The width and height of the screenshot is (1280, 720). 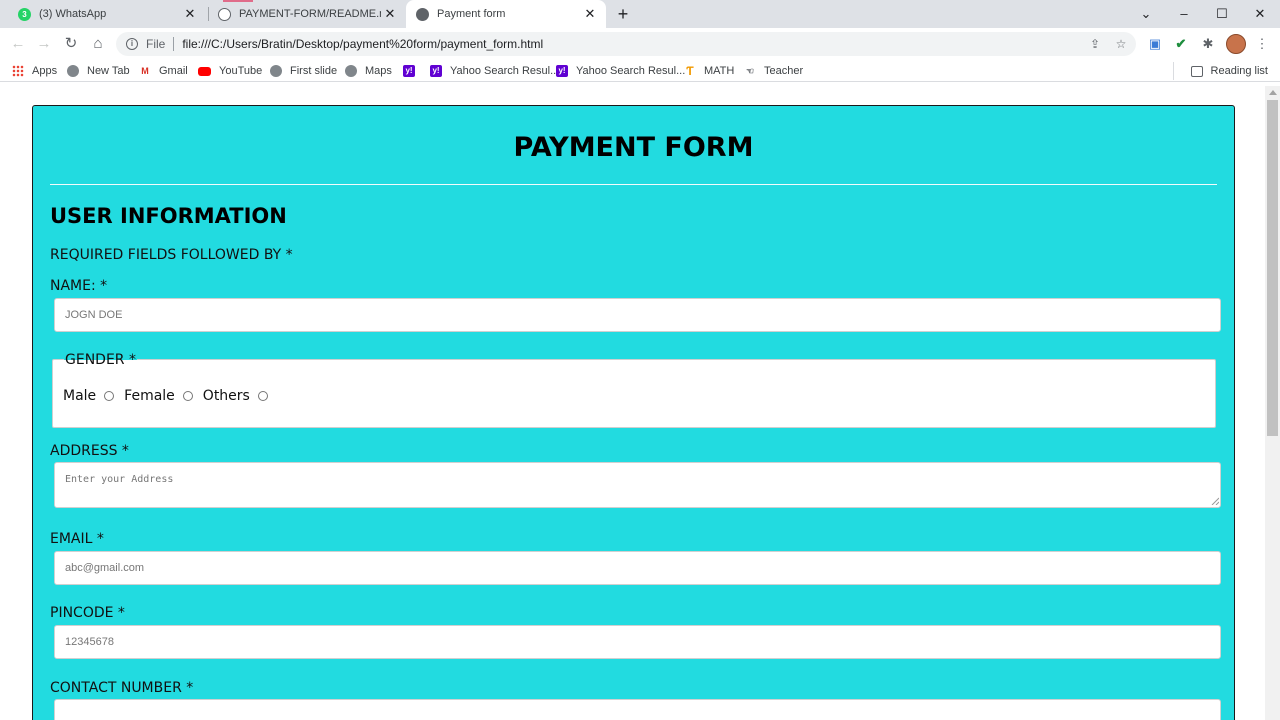 What do you see at coordinates (224, 14) in the screenshot?
I see `github-icon` at bounding box center [224, 14].